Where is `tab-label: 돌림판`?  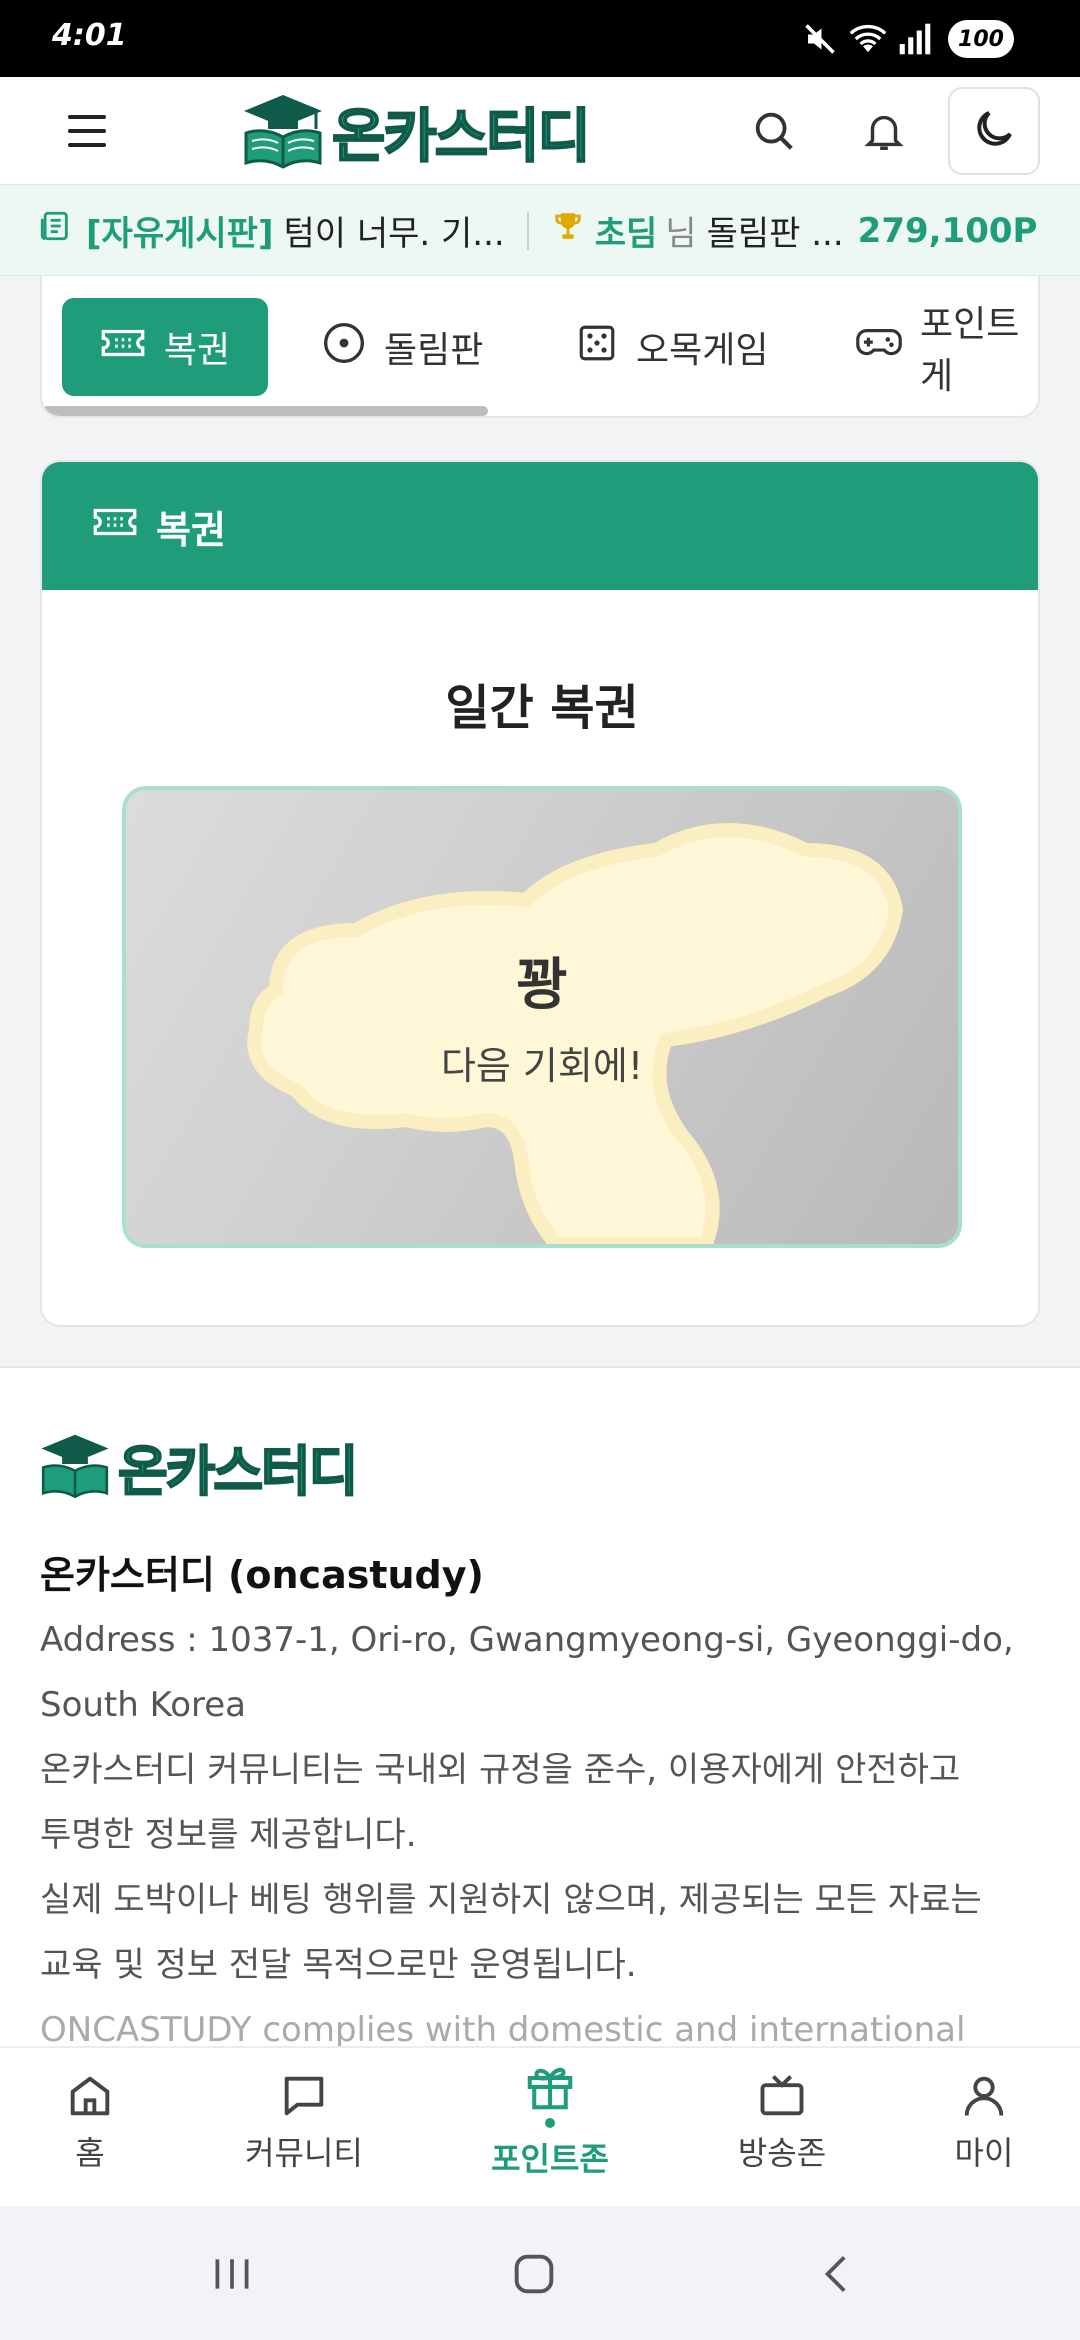 tab-label: 돌림판 is located at coordinates (434, 350).